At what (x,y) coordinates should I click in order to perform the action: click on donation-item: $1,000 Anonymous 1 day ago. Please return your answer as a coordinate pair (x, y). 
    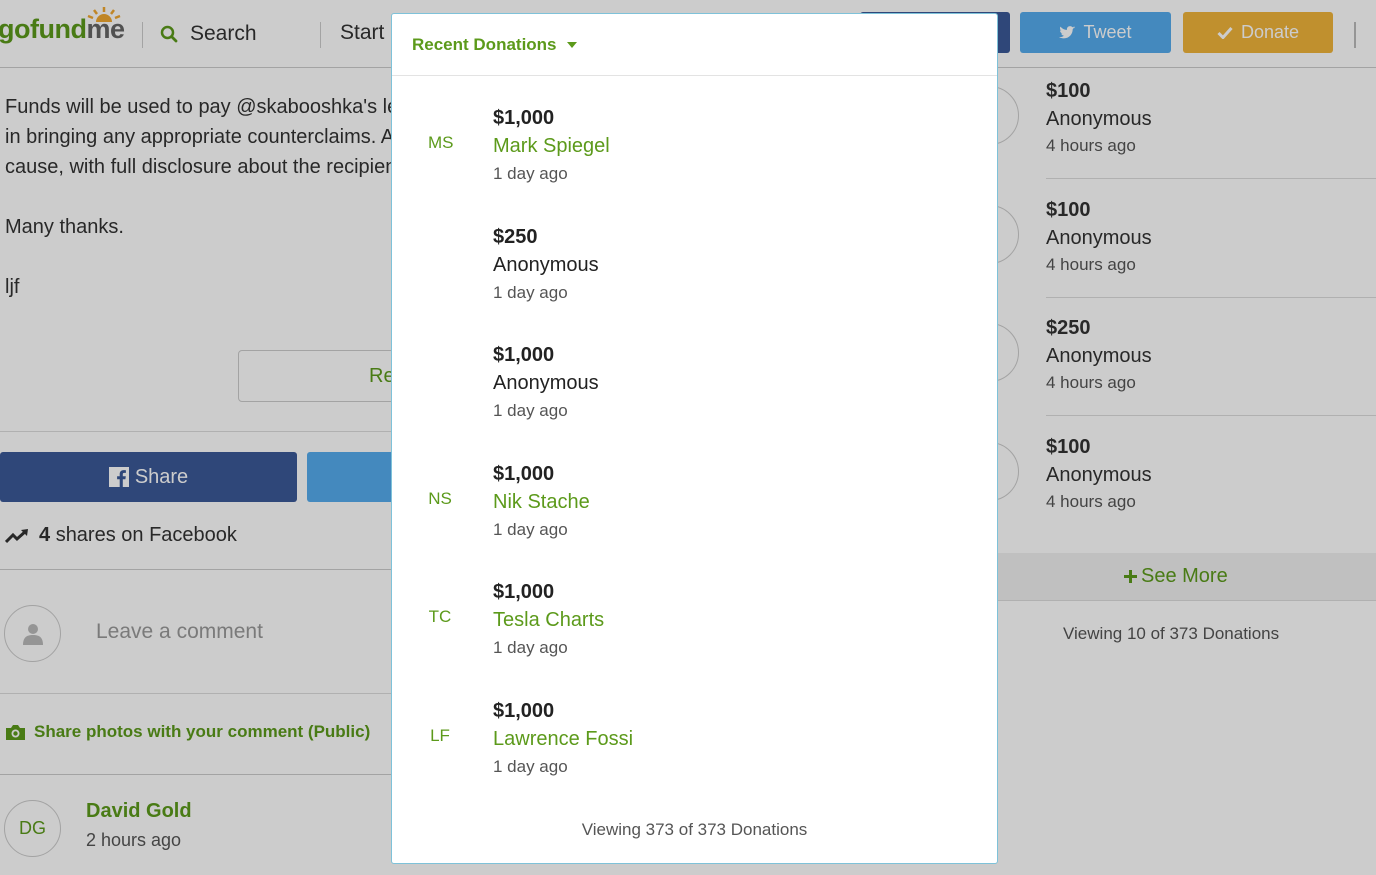
    Looking at the image, I should click on (694, 403).